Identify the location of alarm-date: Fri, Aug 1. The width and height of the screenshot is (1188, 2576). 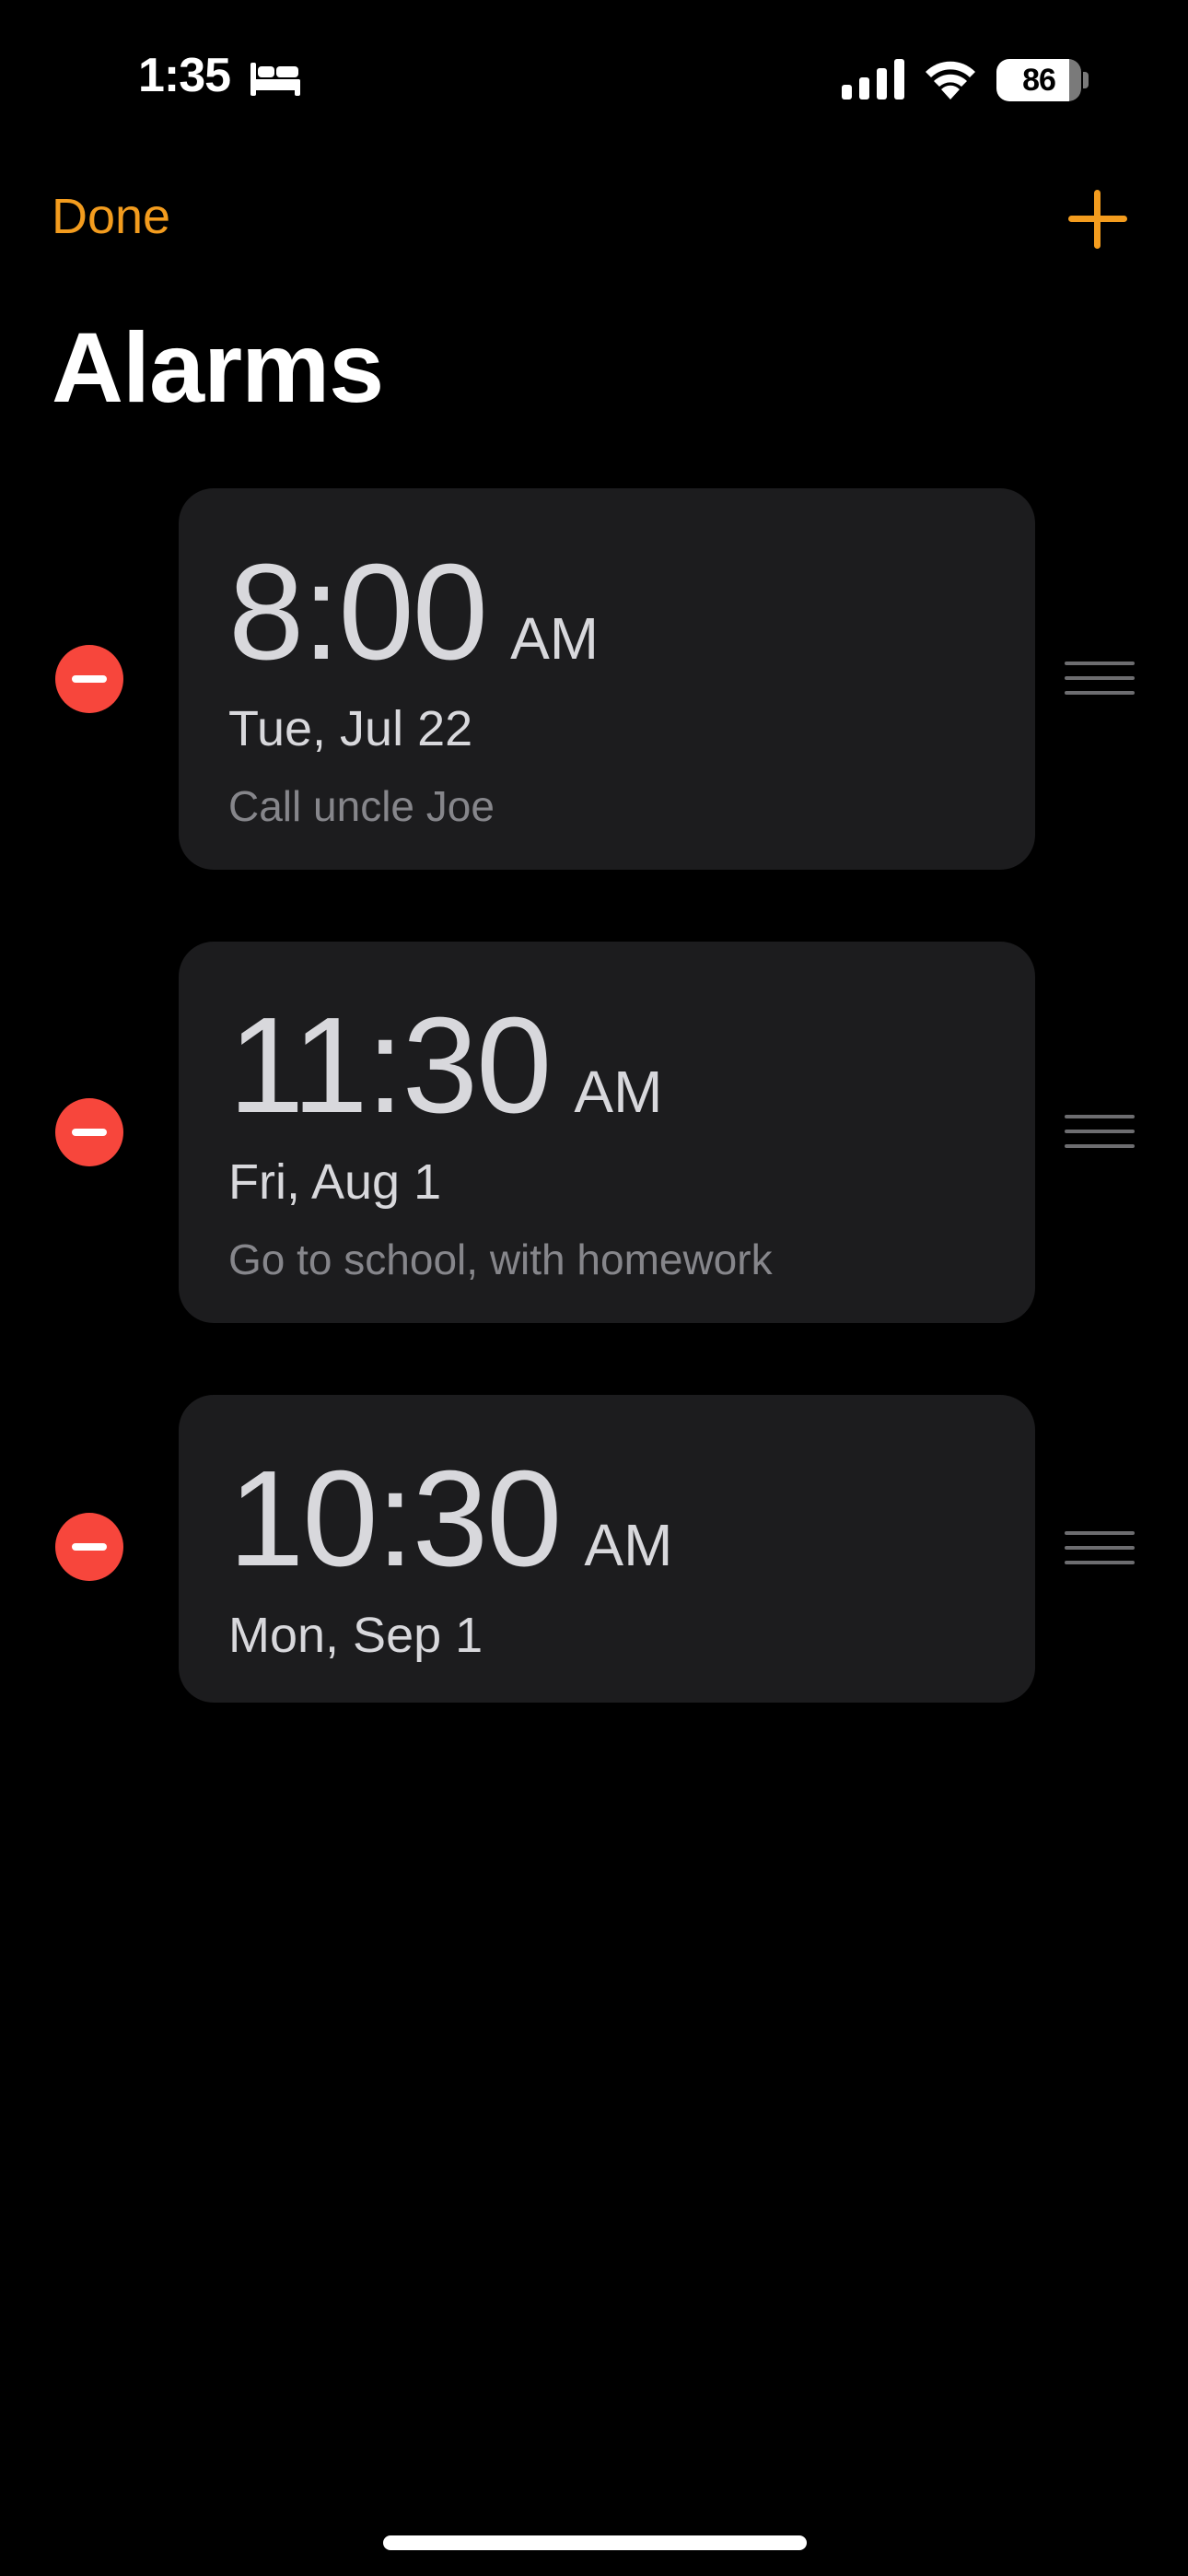
(335, 1182).